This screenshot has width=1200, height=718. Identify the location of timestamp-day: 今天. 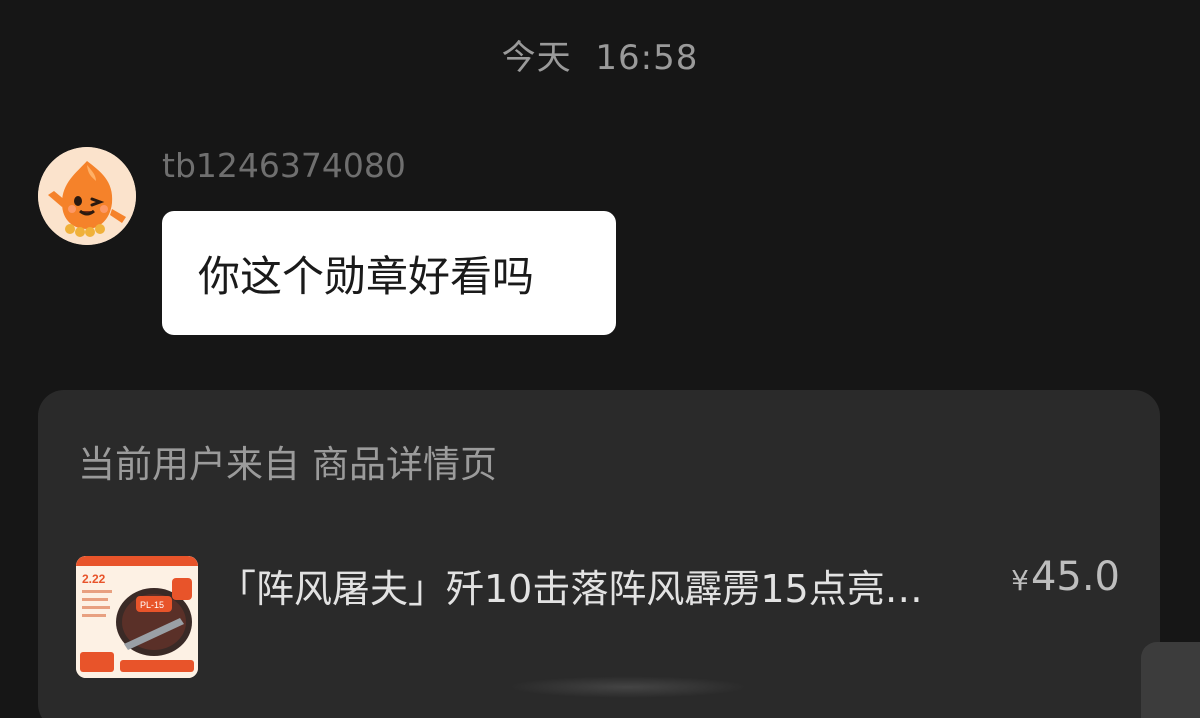
(536, 58).